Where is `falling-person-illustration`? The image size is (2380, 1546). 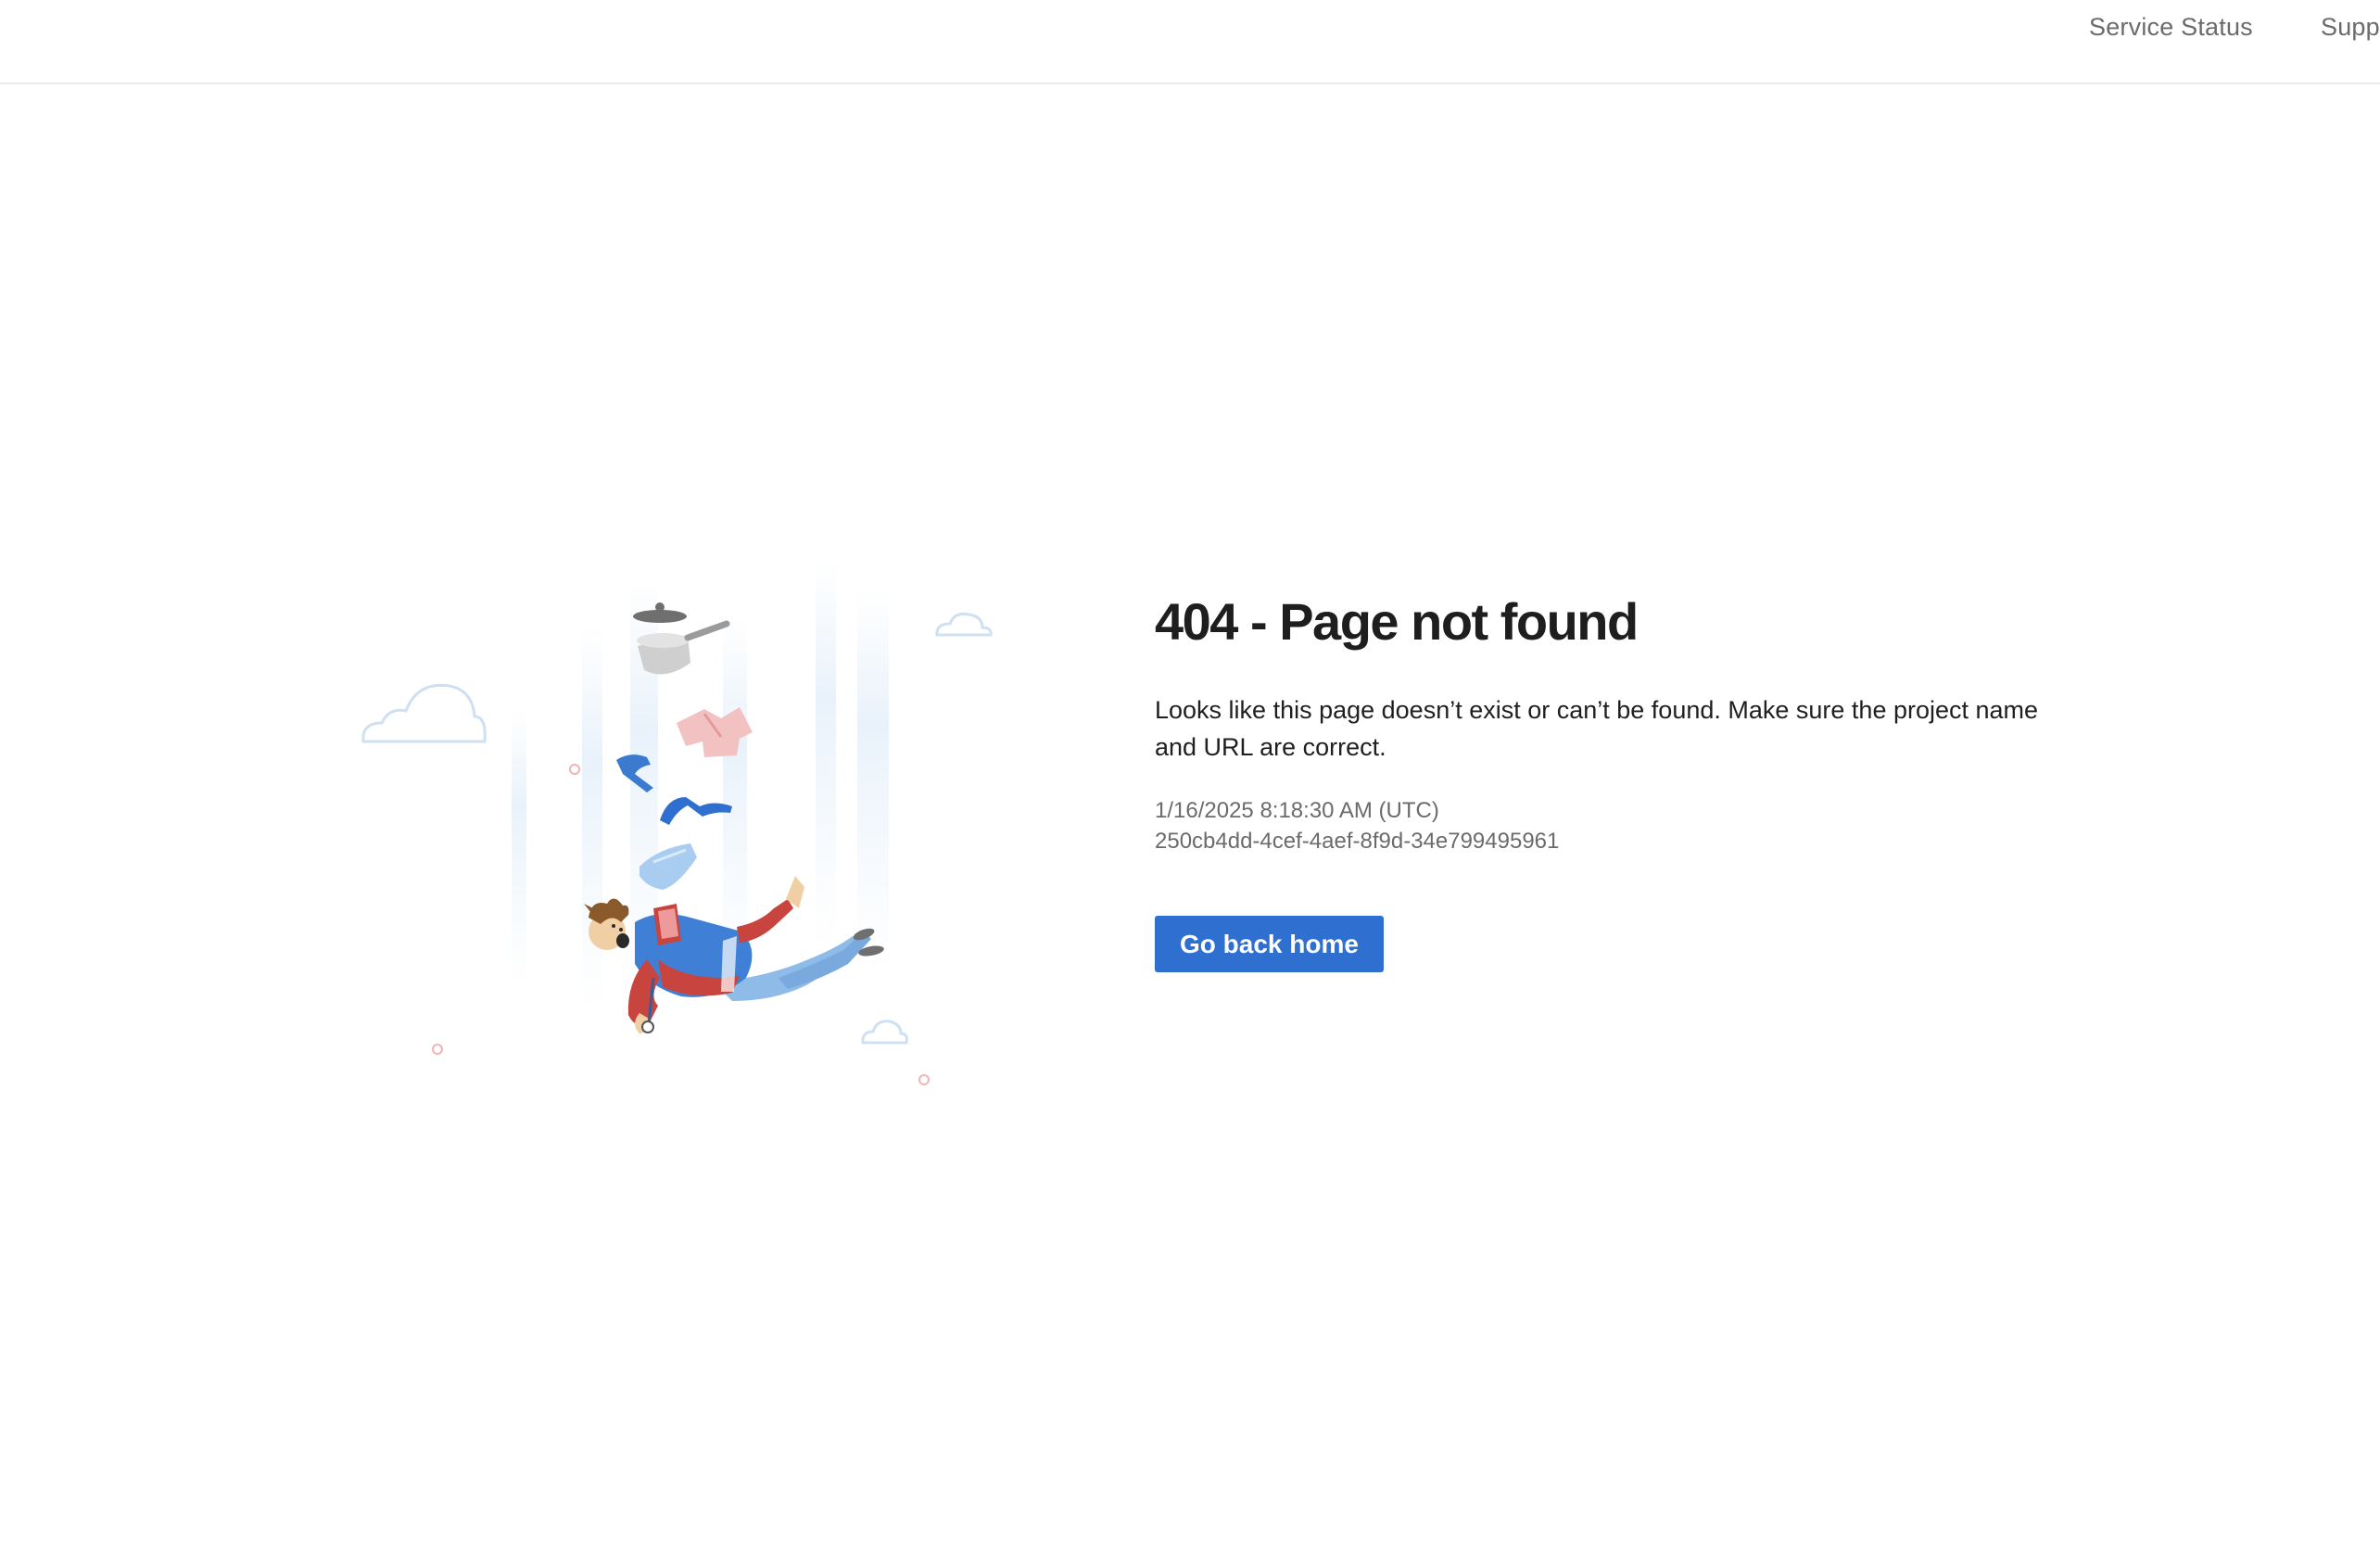
falling-person-illustration is located at coordinates (685, 815).